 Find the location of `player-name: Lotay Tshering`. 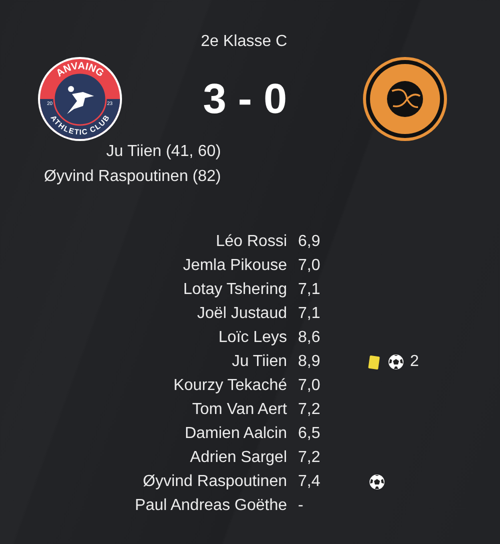

player-name: Lotay Tshering is located at coordinates (234, 290).